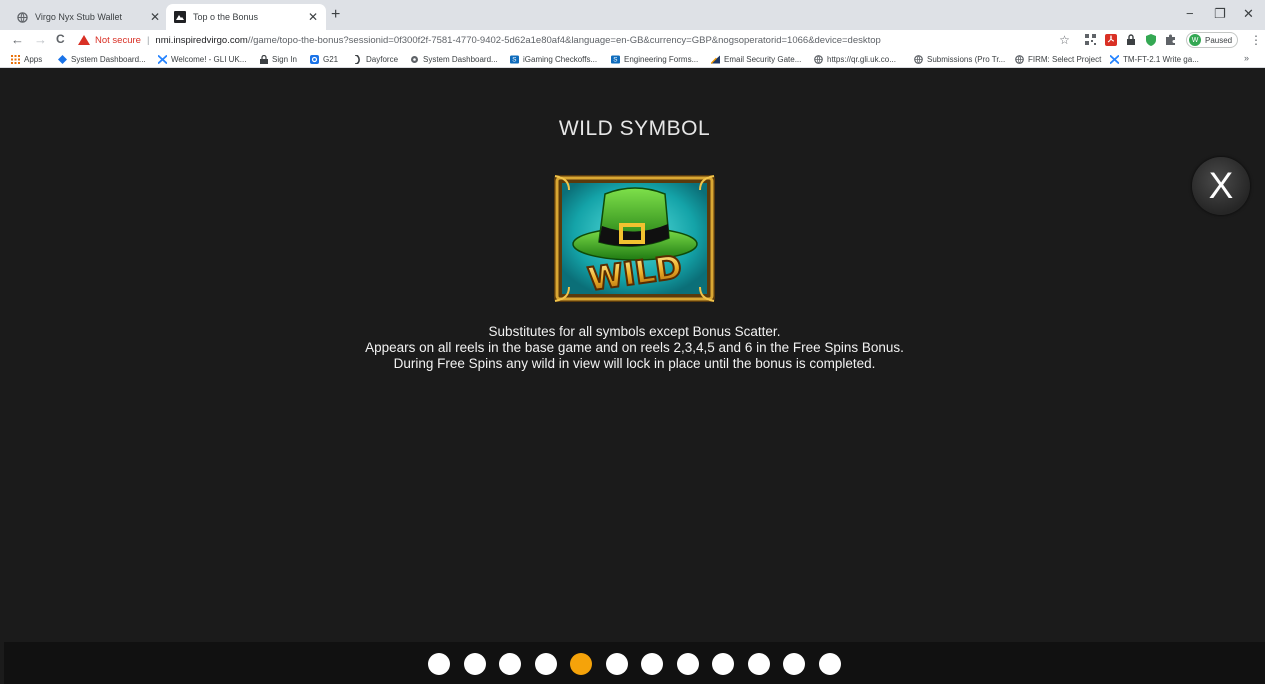 Image resolution: width=1265 pixels, height=684 pixels. What do you see at coordinates (62, 59) in the screenshot?
I see `diamond-icon` at bounding box center [62, 59].